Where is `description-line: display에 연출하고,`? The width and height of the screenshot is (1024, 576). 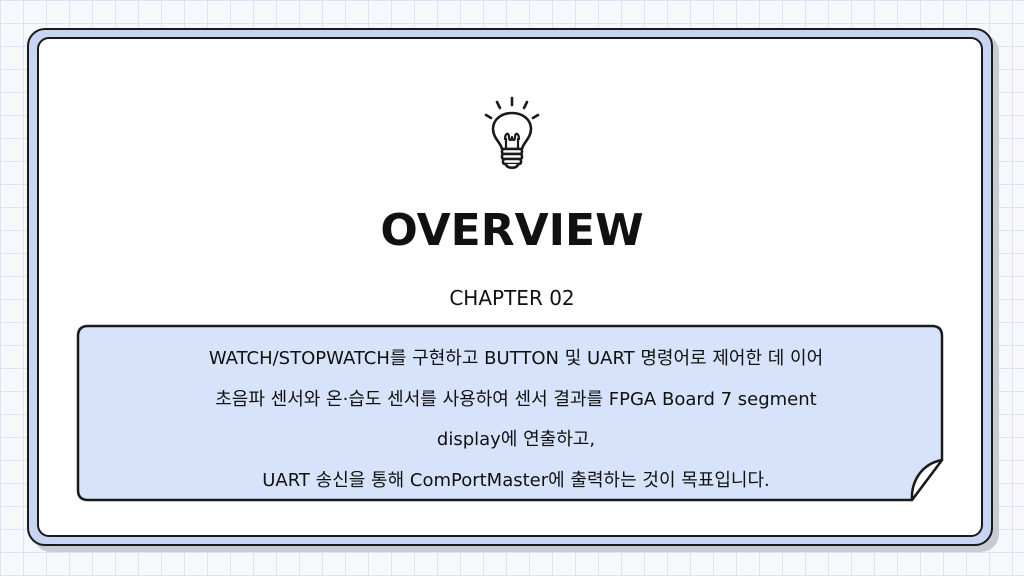 description-line: display에 연출하고, is located at coordinates (516, 439).